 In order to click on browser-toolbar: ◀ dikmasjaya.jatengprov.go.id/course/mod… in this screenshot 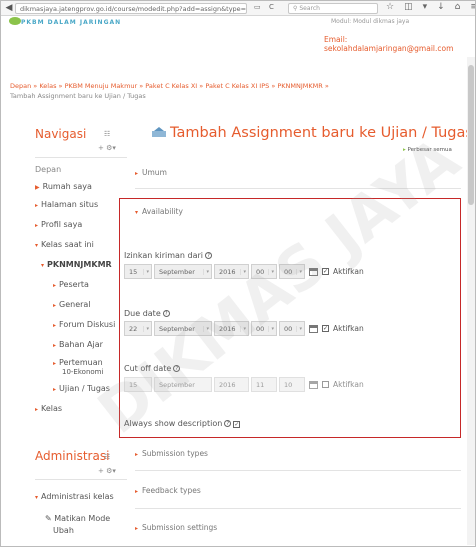, I will do `click(238, 8)`.